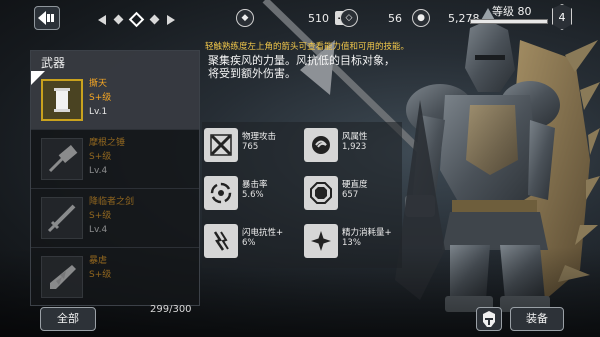 The width and height of the screenshot is (600, 337). What do you see at coordinates (367, 233) in the screenshot?
I see `stat-label: 精力消耗量+` at bounding box center [367, 233].